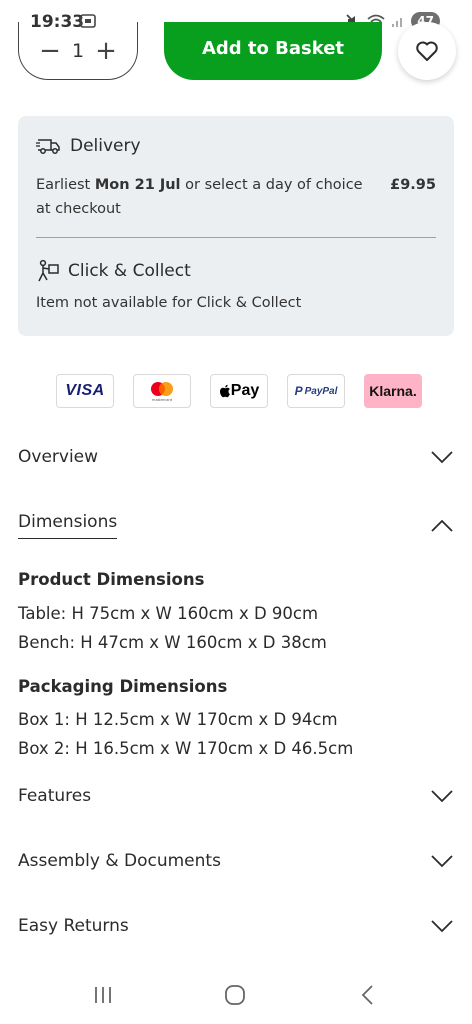  I want to click on heart-icon, so click(427, 51).